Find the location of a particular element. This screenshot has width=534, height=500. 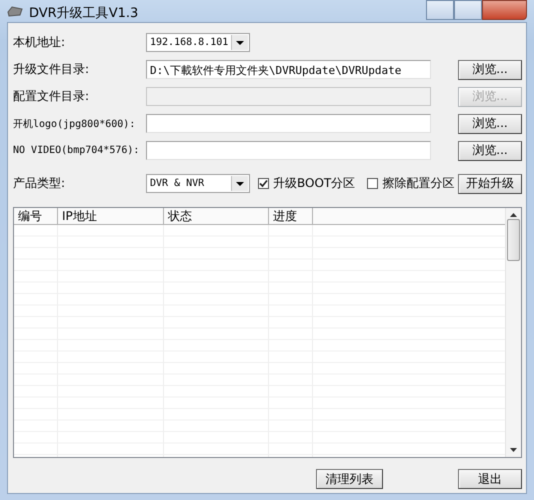

clear-list-button: 清理列表 is located at coordinates (349, 479).